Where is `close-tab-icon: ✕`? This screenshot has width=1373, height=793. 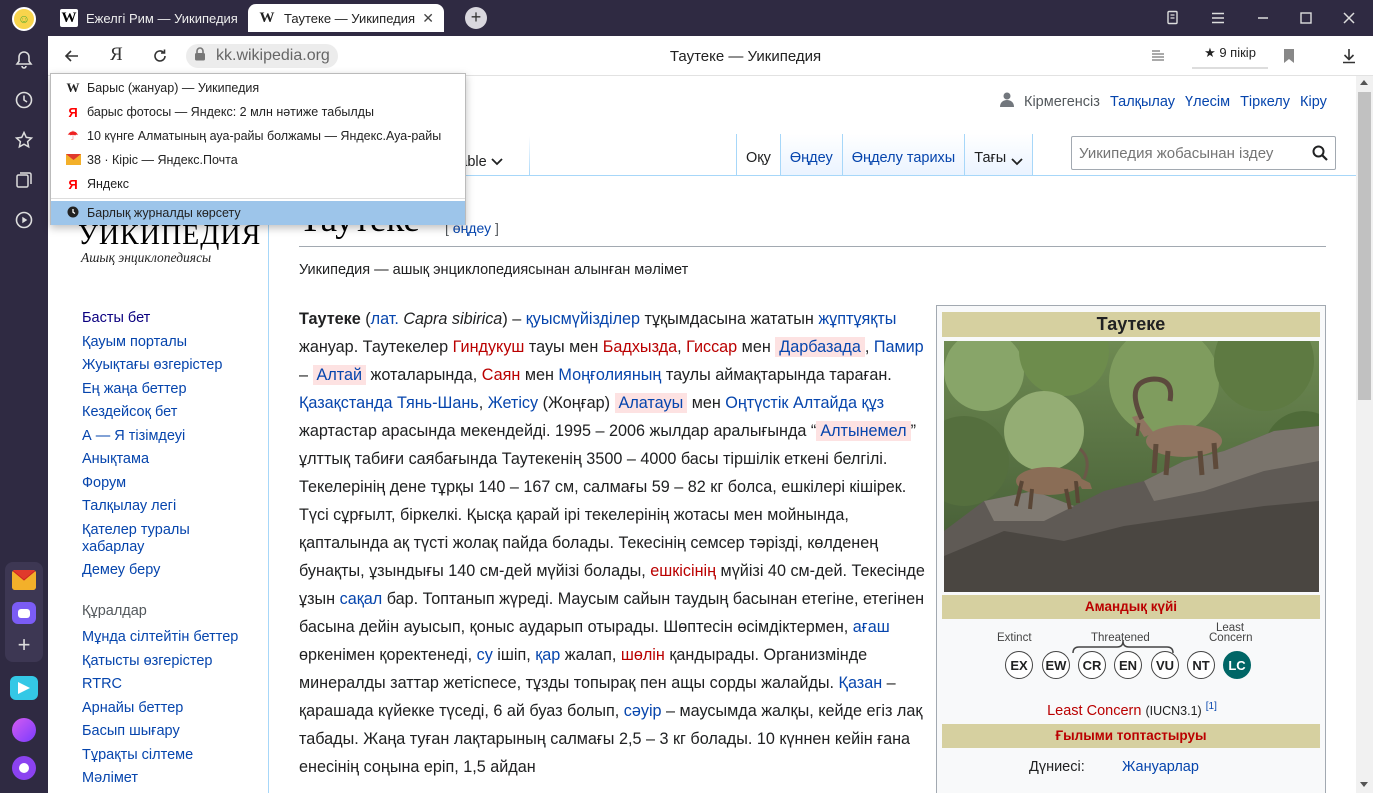 close-tab-icon: ✕ is located at coordinates (428, 18).